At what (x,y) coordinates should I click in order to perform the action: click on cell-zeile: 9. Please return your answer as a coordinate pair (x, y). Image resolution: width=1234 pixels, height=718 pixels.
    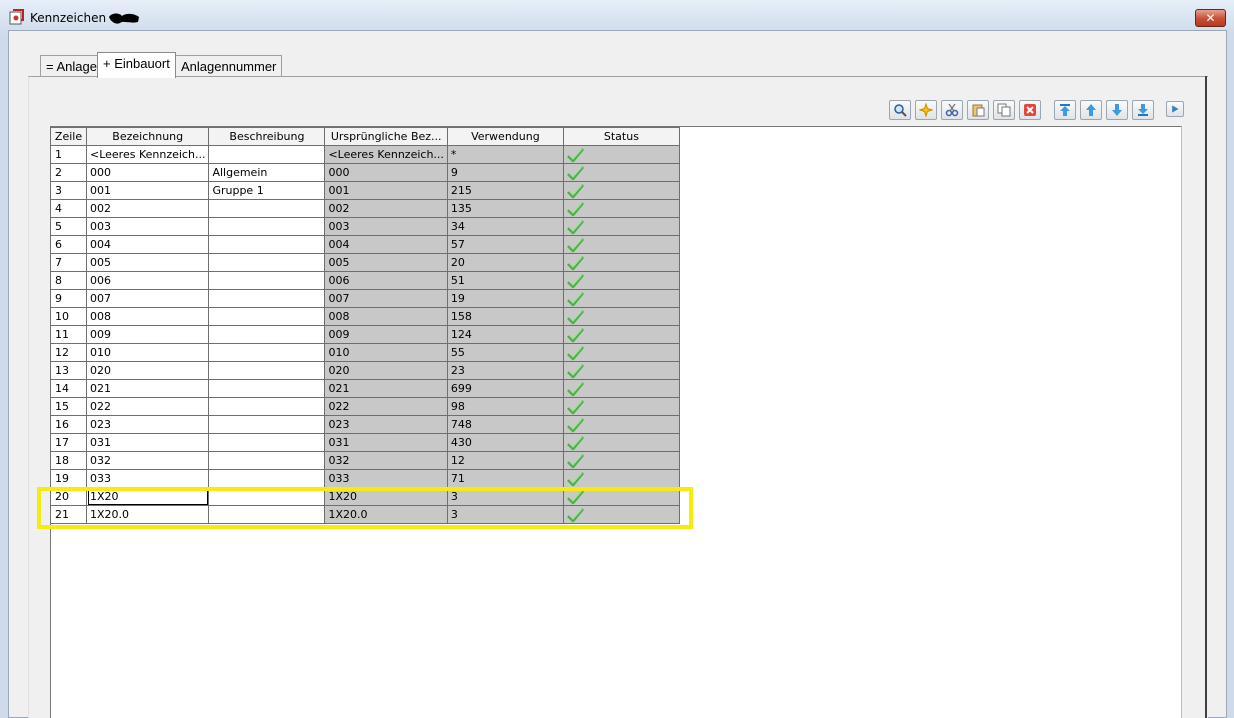
    Looking at the image, I should click on (68, 298).